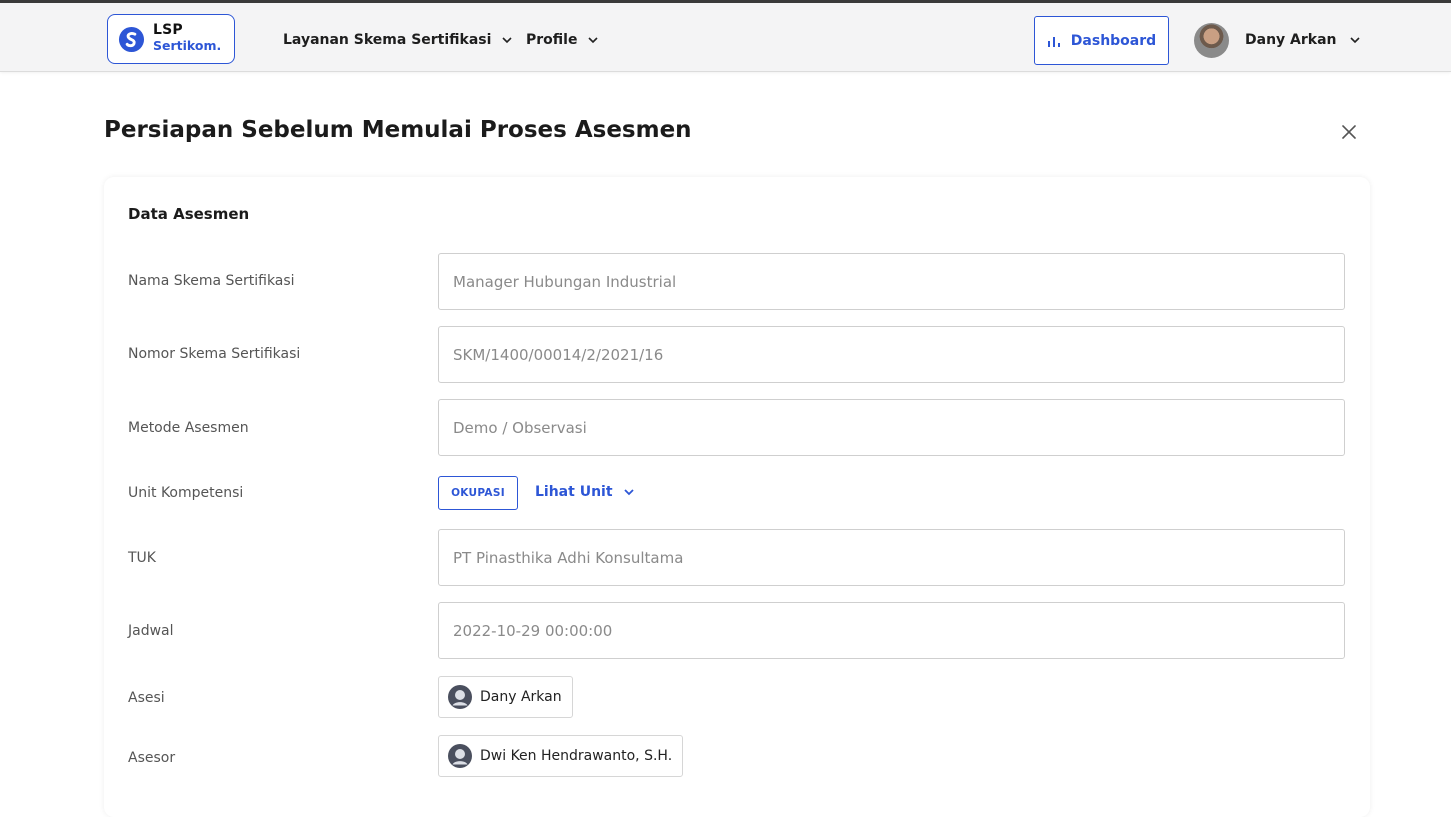  Describe the element at coordinates (168, 30) in the screenshot. I see `brand-line1: LSP` at that location.